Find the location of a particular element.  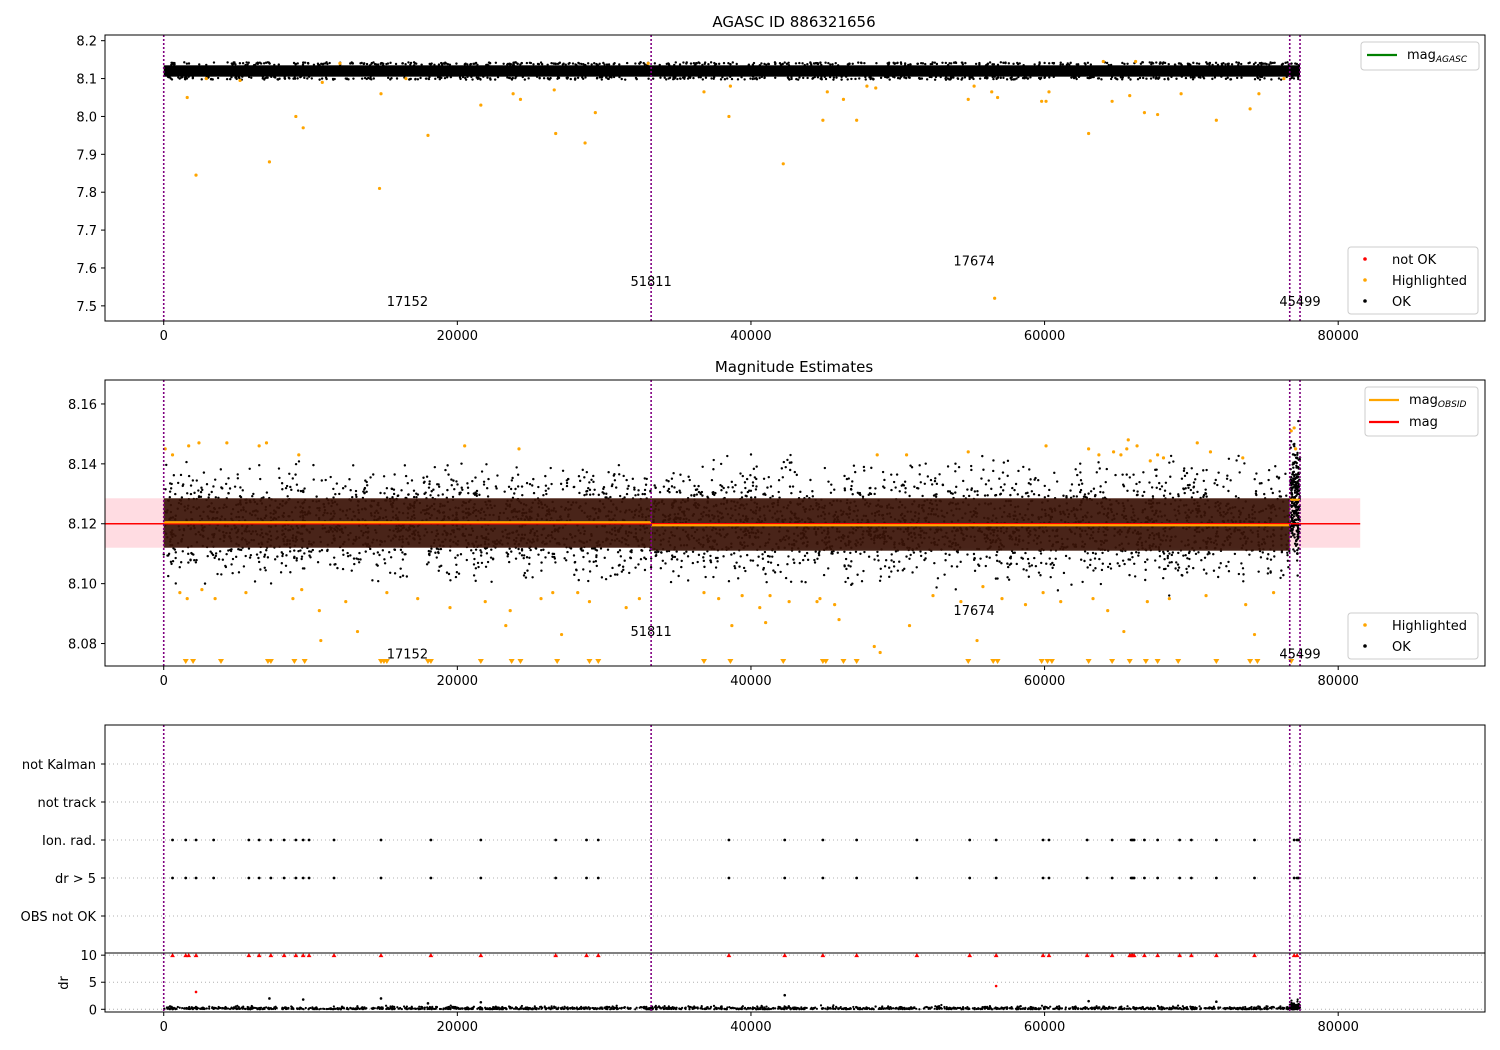

legend-label: OK is located at coordinates (1401, 302).